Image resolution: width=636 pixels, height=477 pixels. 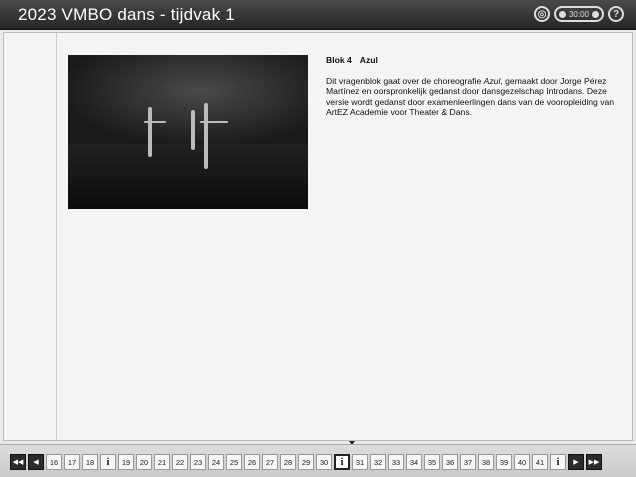 I want to click on video-player, so click(x=188, y=132).